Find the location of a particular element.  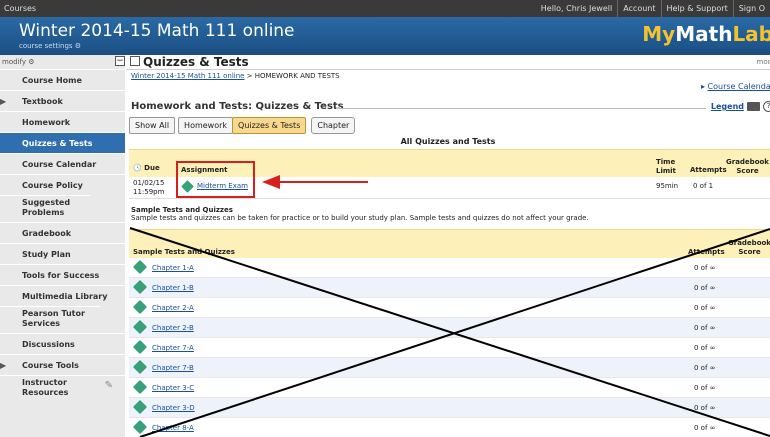

sidebar-item-label: Course Policy is located at coordinates (52, 185).